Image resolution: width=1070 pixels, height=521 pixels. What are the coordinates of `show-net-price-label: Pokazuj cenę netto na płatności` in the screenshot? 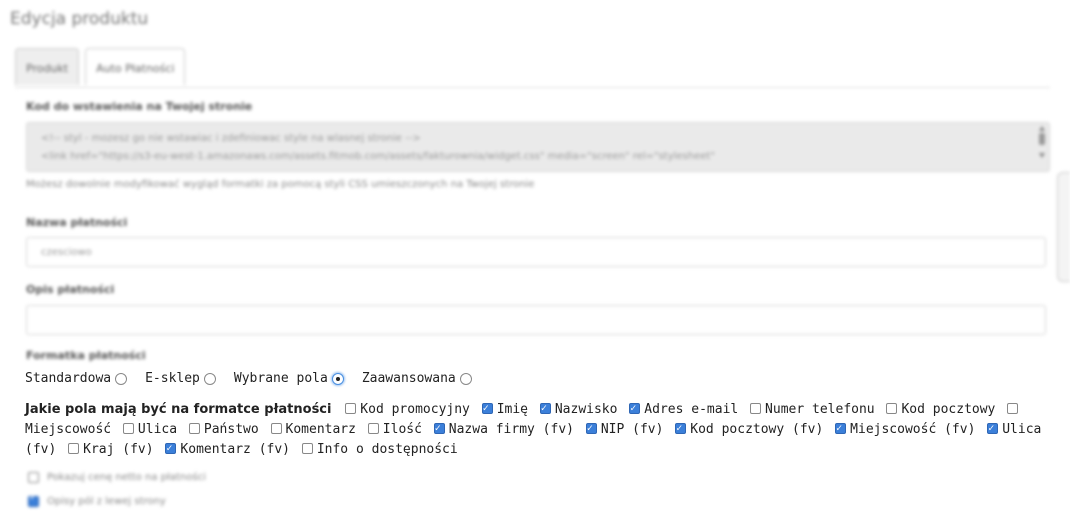 It's located at (126, 477).